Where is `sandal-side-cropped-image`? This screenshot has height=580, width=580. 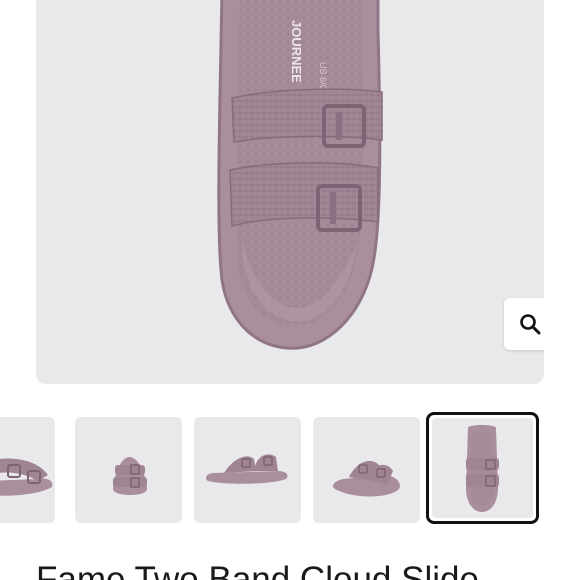 sandal-side-cropped-image is located at coordinates (26, 477).